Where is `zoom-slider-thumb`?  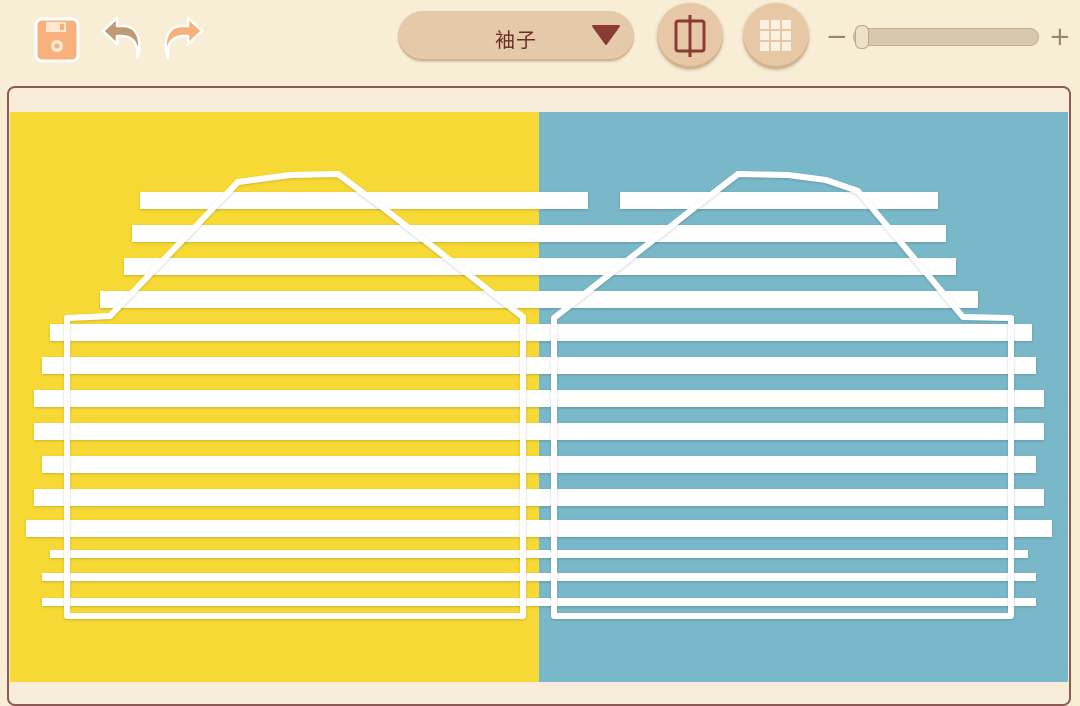
zoom-slider-thumb is located at coordinates (862, 37).